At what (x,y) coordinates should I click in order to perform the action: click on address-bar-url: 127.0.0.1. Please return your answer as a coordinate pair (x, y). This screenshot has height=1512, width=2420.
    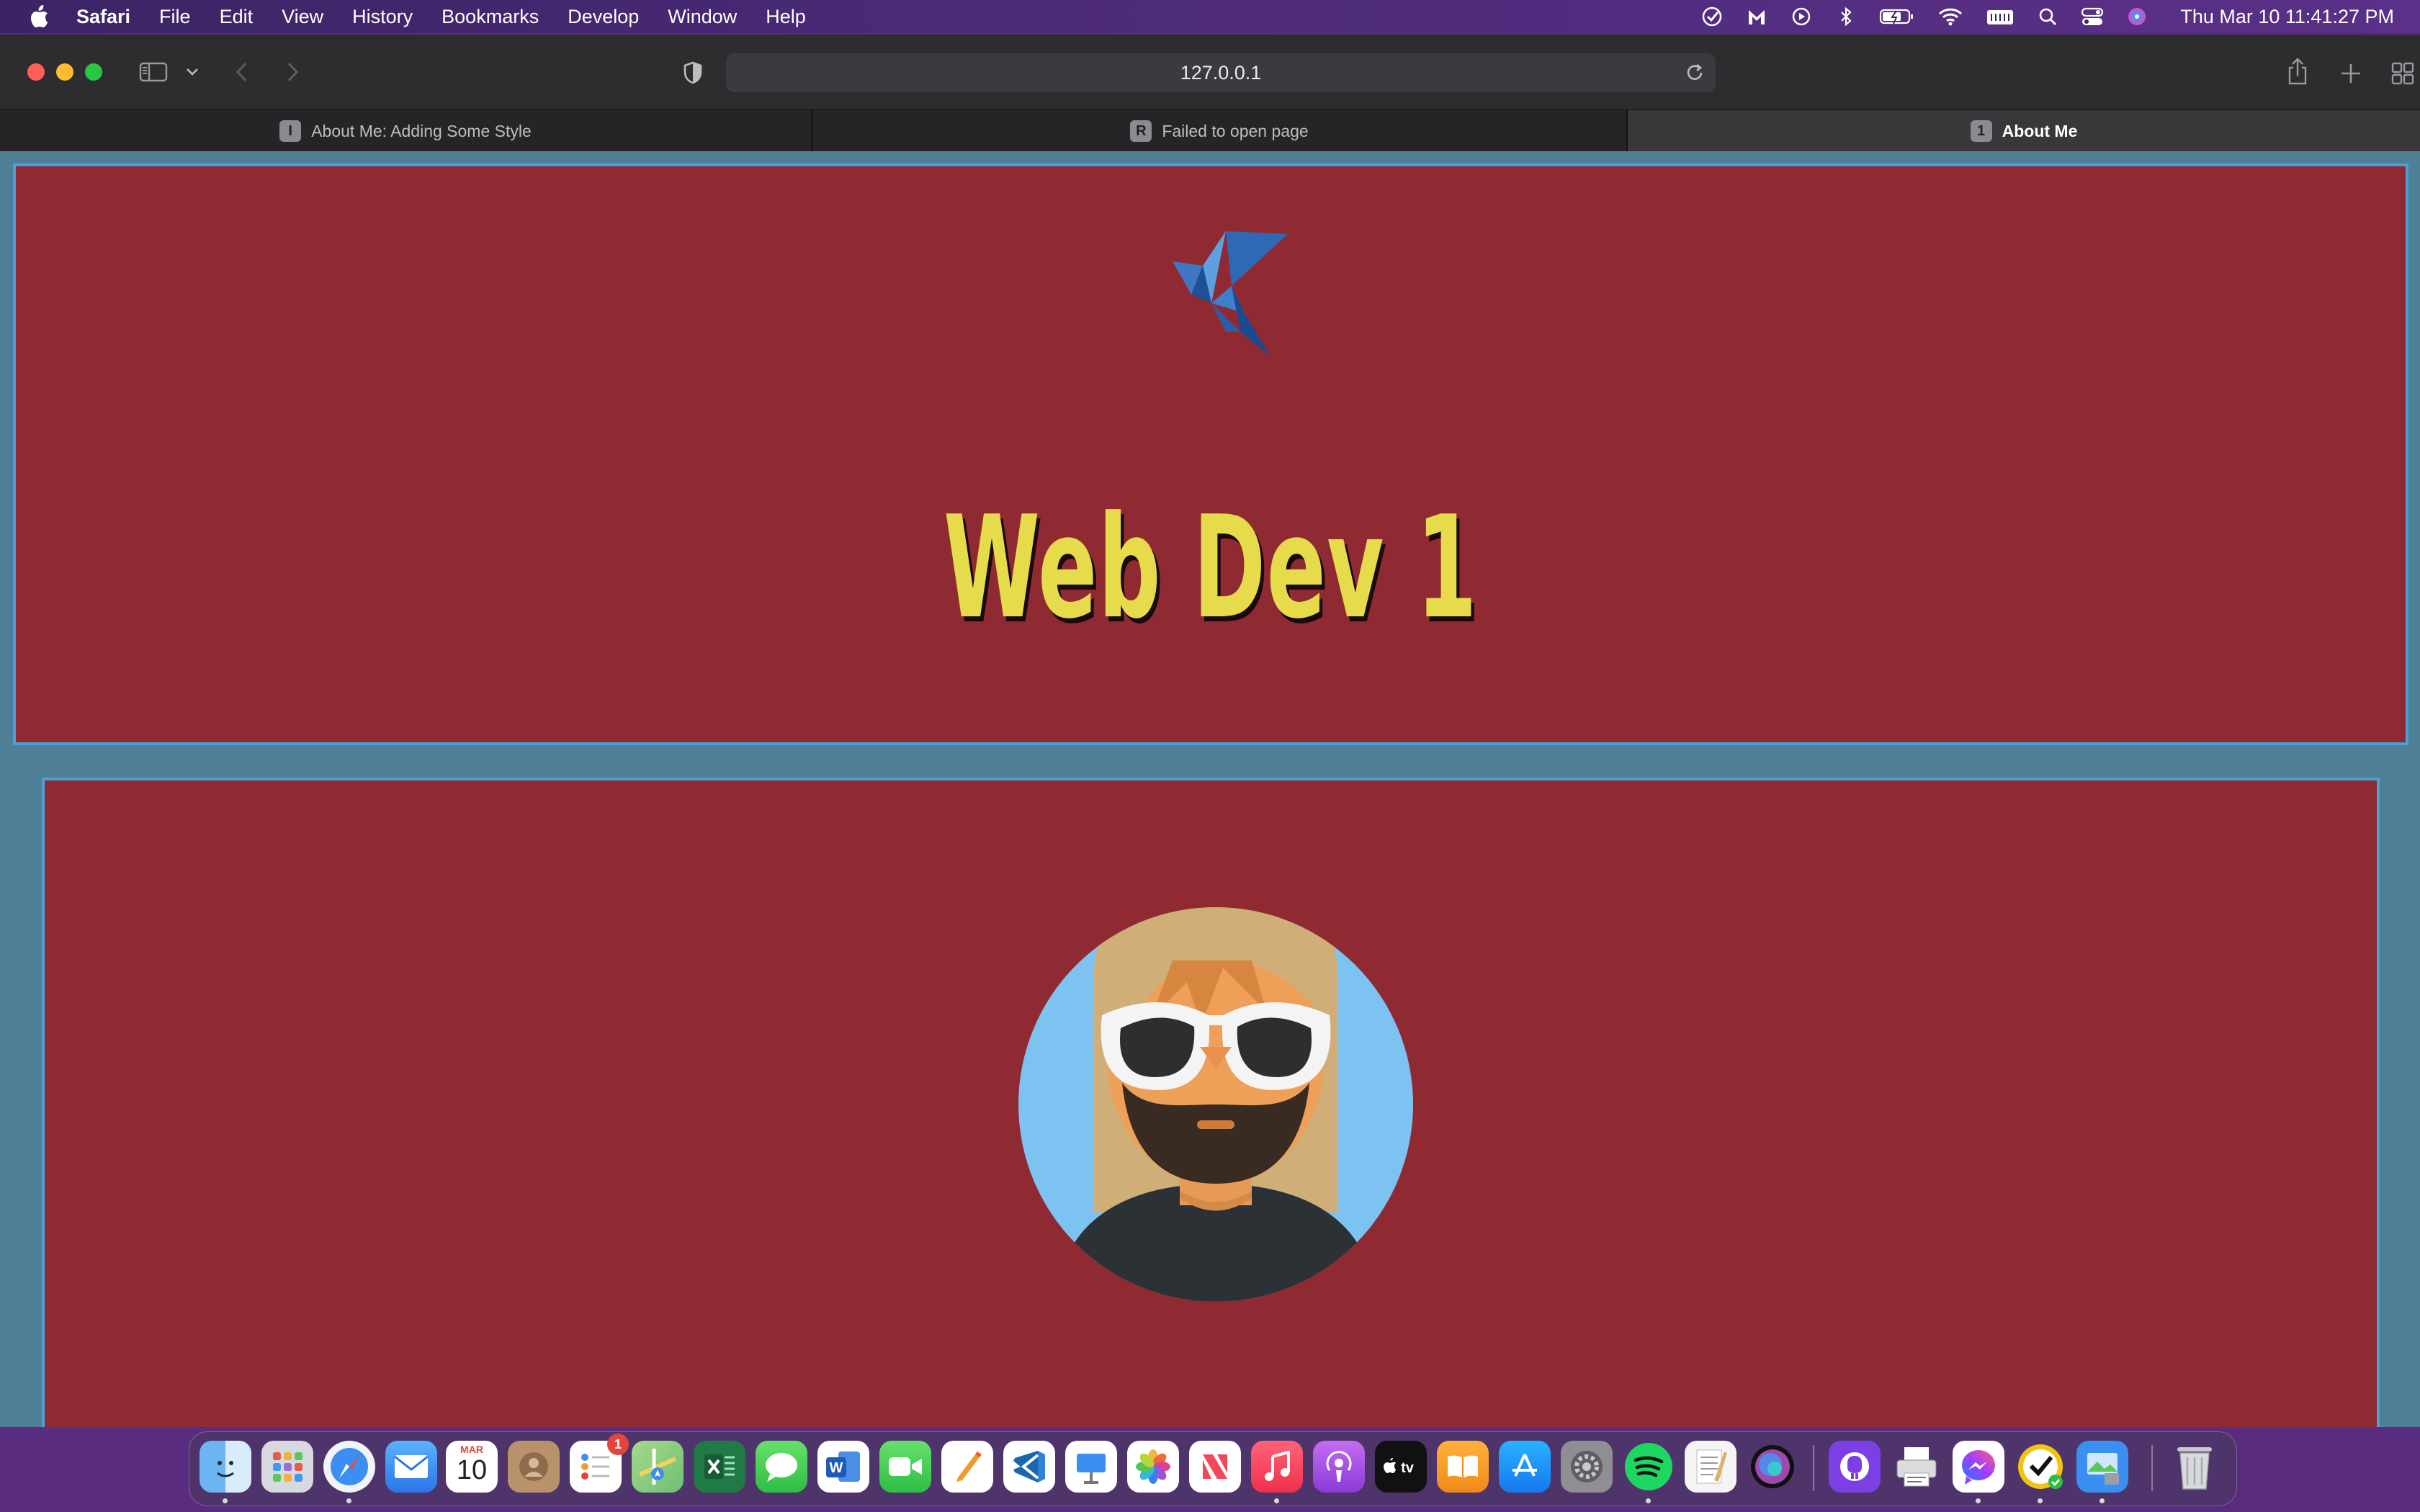
    Looking at the image, I should click on (1221, 73).